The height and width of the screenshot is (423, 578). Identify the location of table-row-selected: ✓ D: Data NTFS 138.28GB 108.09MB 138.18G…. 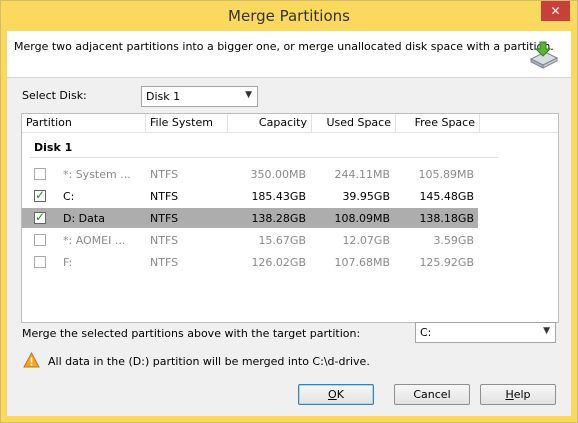
(250, 218).